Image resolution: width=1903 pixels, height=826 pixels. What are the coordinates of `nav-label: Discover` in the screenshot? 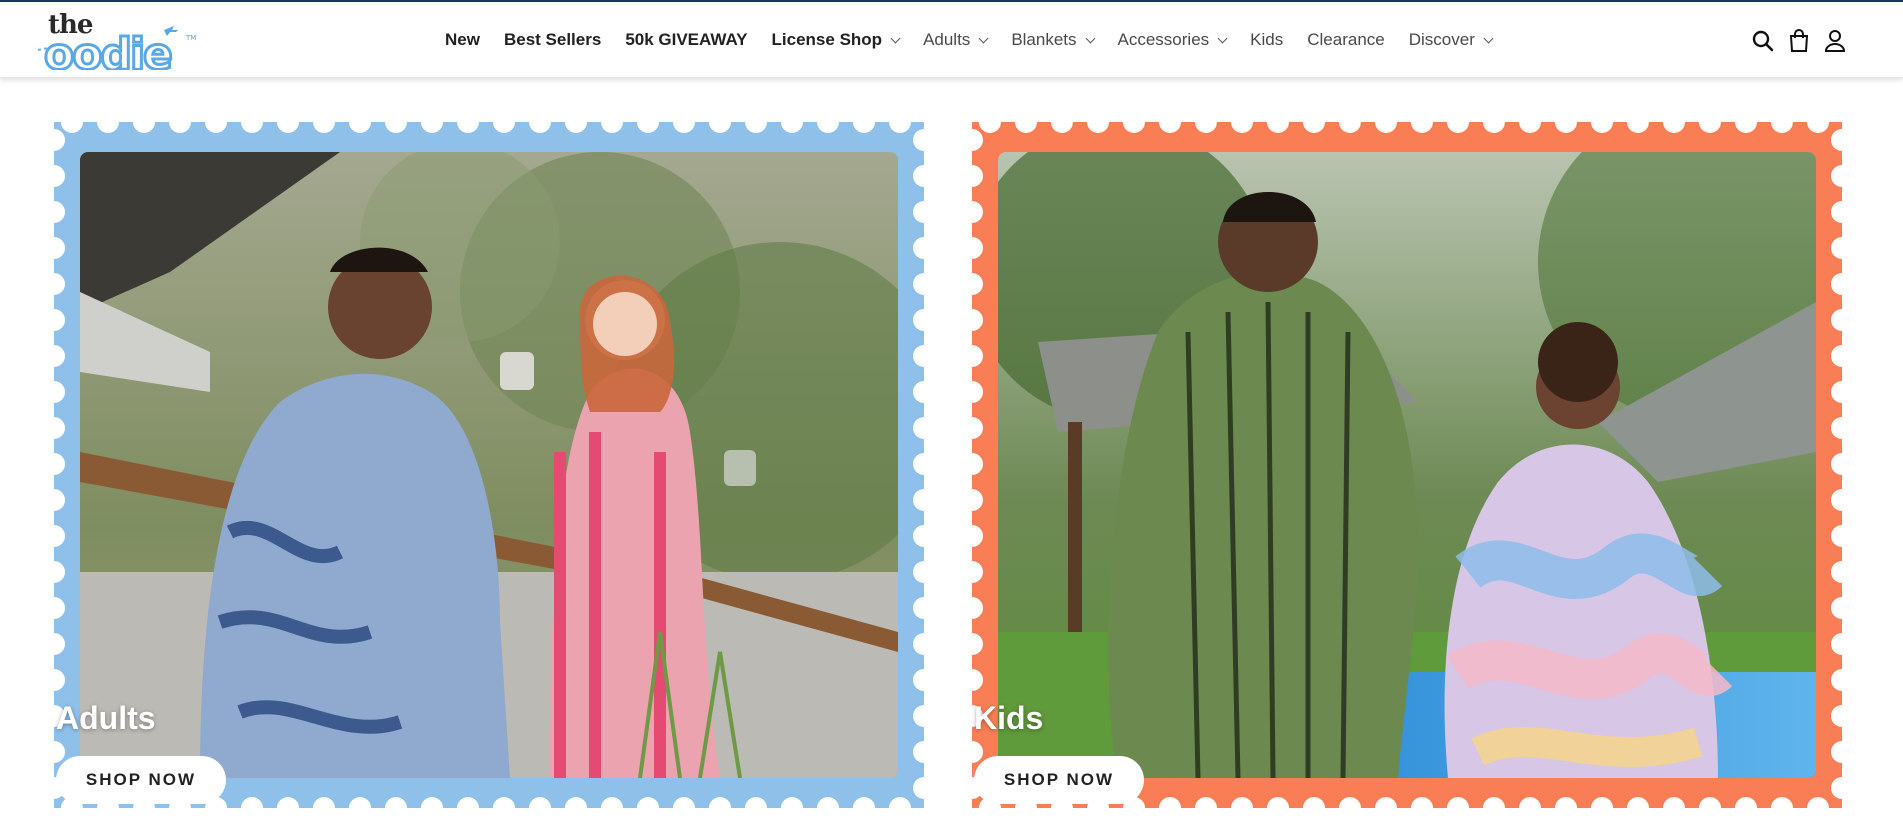 It's located at (1441, 39).